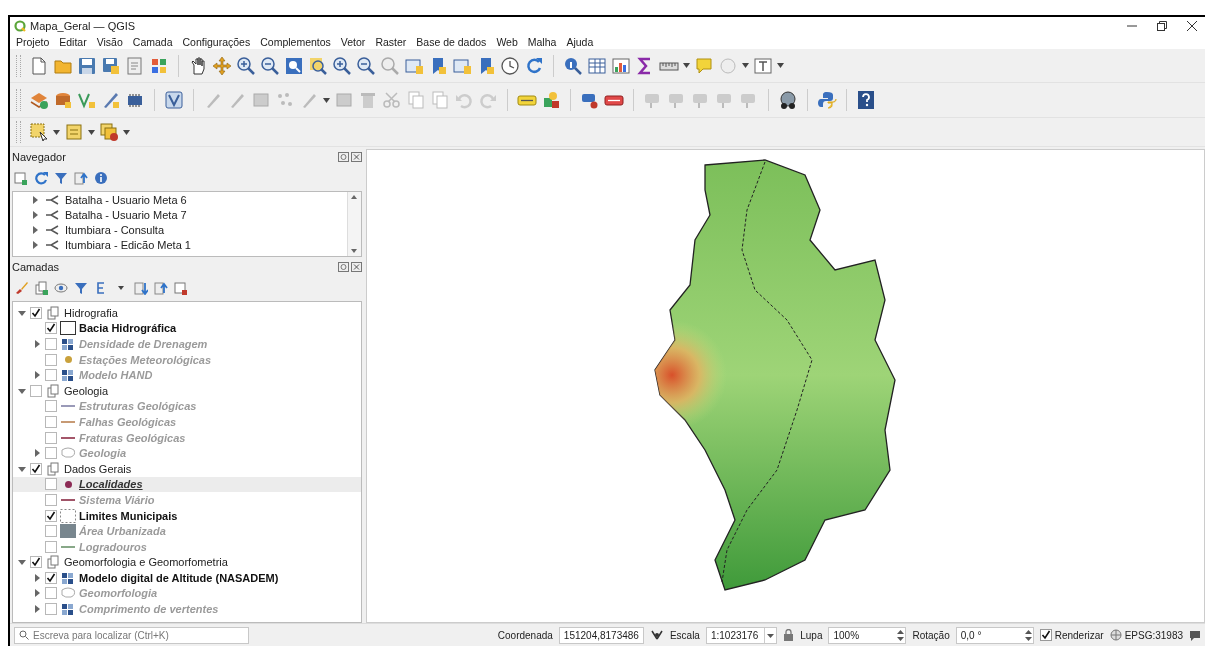 This screenshot has height=650, width=1205. I want to click on eye-icon, so click(61, 288).